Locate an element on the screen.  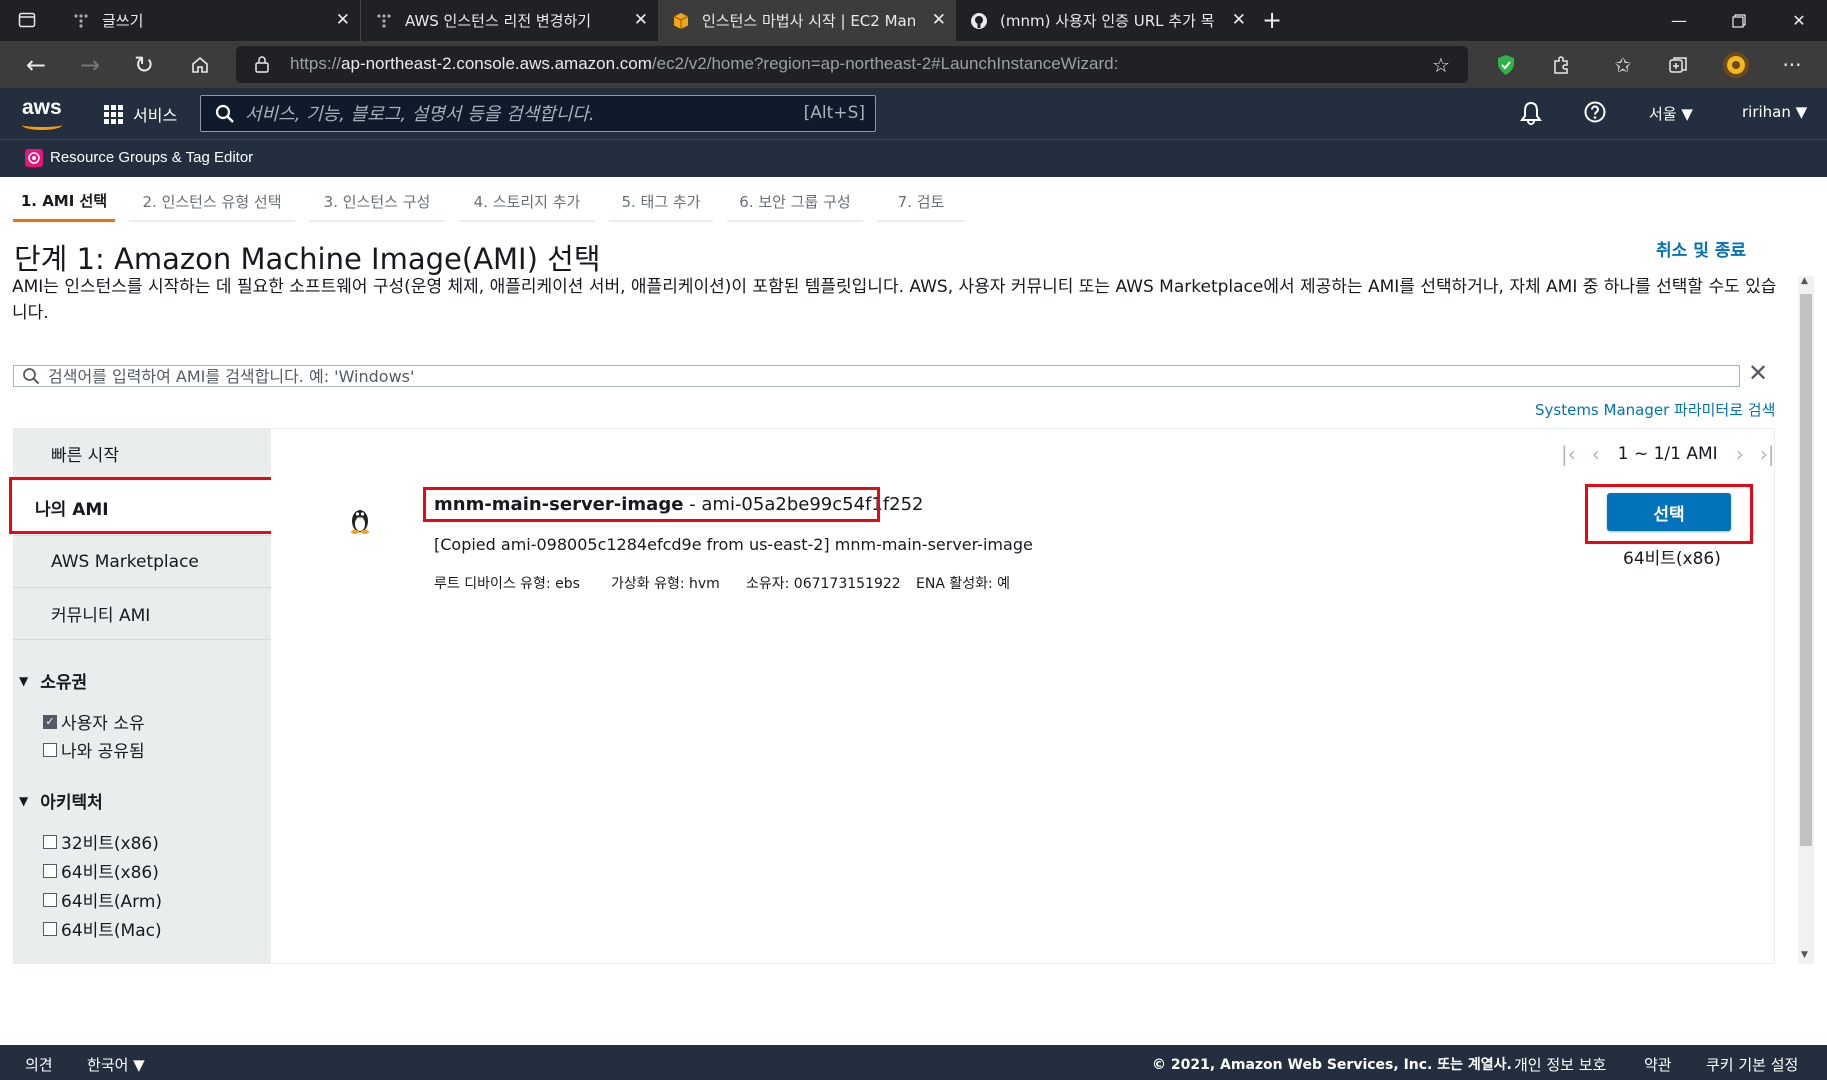
shield-extension-icon is located at coordinates (1506, 64).